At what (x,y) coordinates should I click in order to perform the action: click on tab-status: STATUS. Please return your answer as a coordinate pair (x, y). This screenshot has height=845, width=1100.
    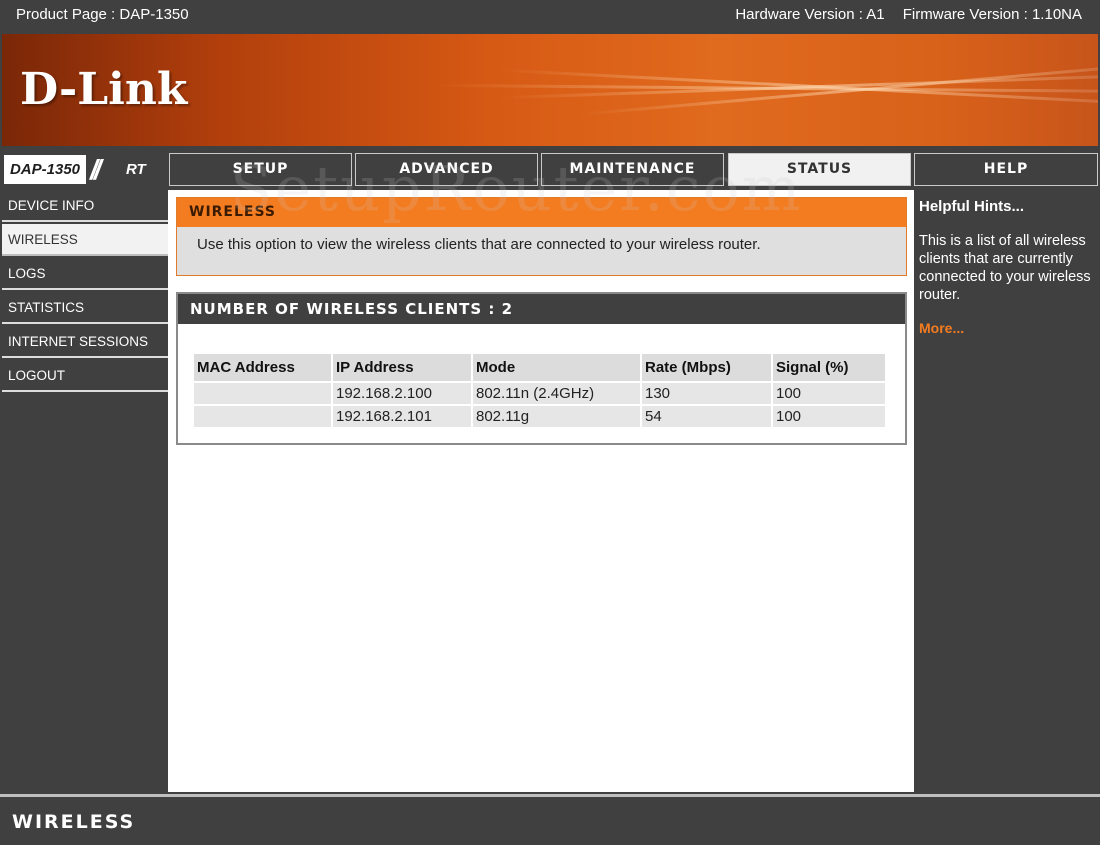
    Looking at the image, I should click on (819, 169).